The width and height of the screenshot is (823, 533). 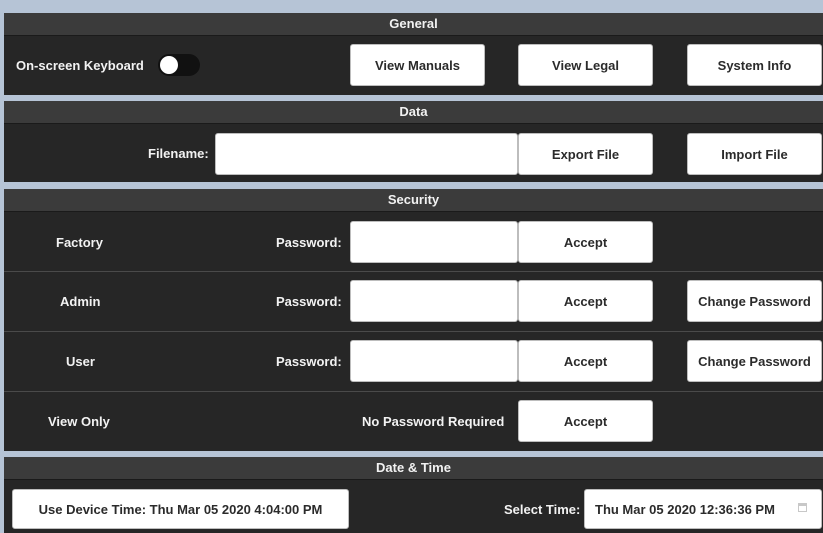 What do you see at coordinates (79, 421) in the screenshot?
I see `role-label: View Only` at bounding box center [79, 421].